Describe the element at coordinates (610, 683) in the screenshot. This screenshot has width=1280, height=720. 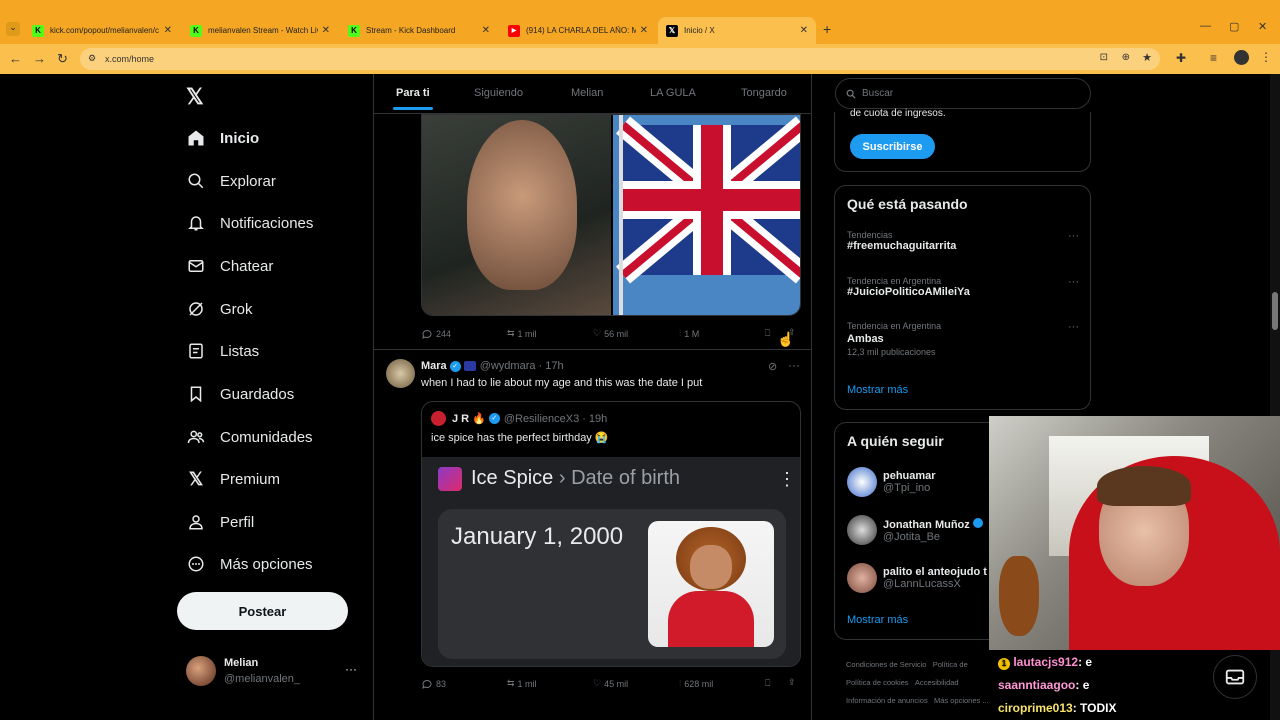
I see `like-button: ♡ 45 mil` at that location.